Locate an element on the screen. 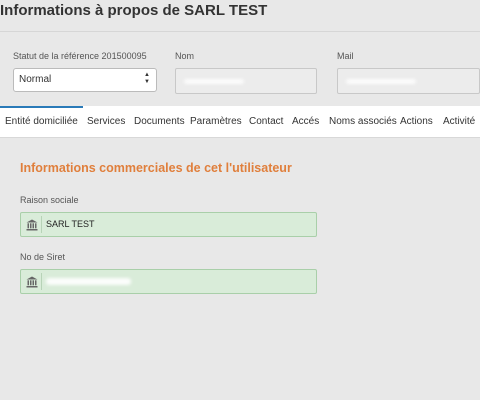 The height and width of the screenshot is (400, 480). tab-services: Services is located at coordinates (106, 121).